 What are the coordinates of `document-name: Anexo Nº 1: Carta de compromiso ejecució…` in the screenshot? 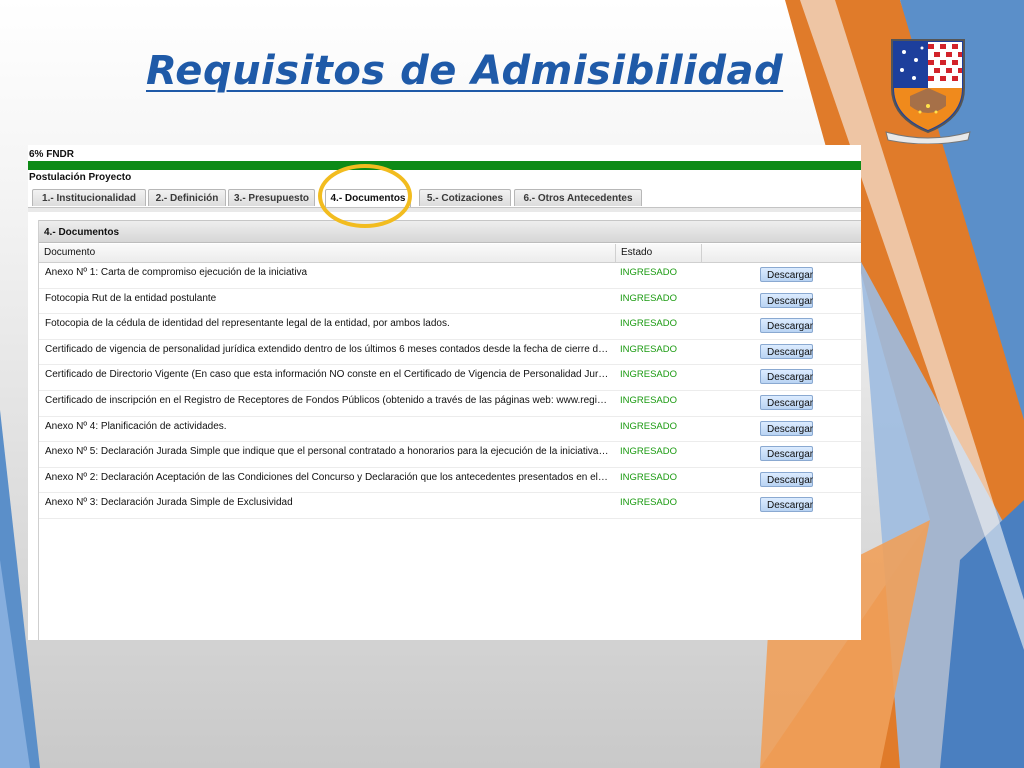 It's located at (176, 272).